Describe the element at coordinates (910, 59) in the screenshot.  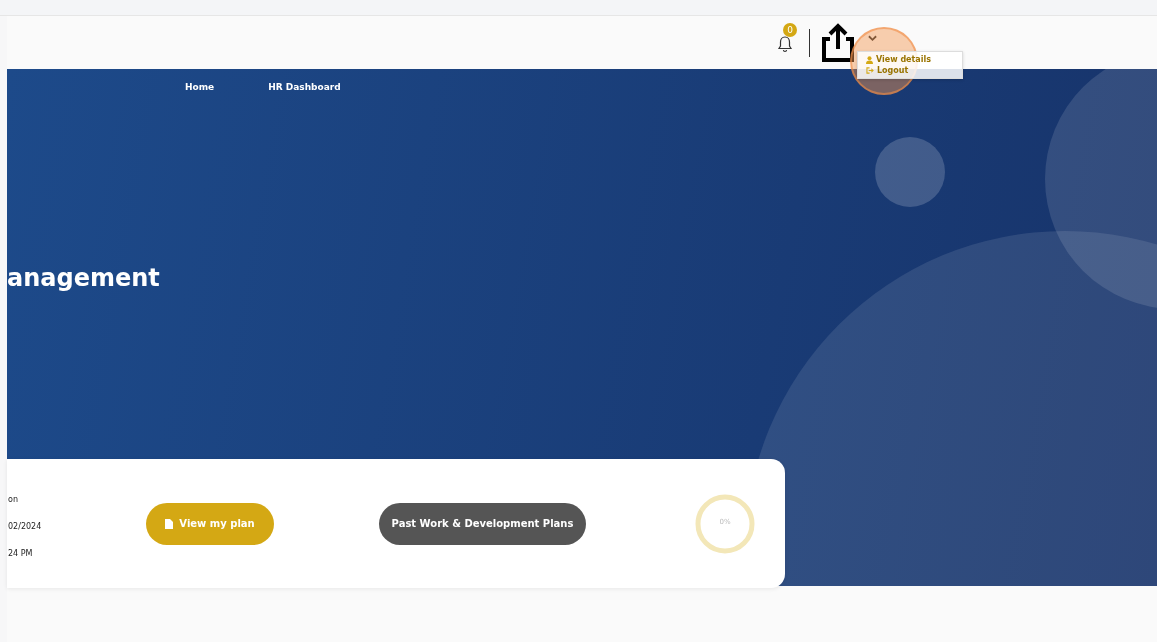
I see `menu-item: View details` at that location.